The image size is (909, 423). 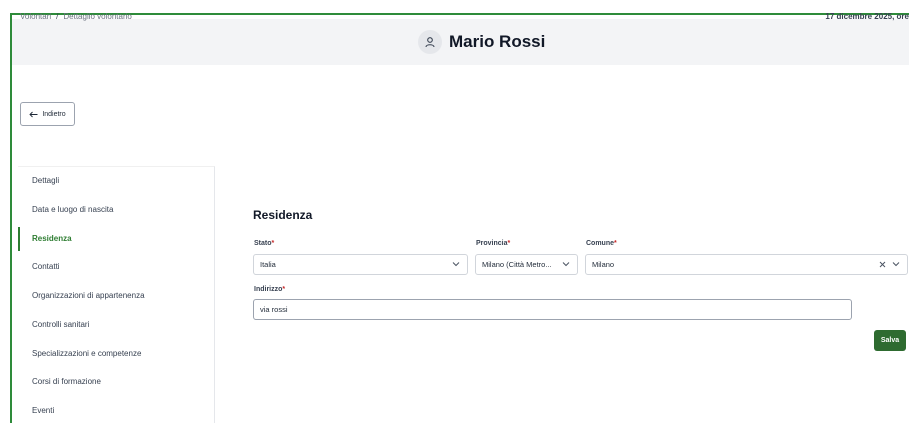 I want to click on clear-icon, so click(x=882, y=264).